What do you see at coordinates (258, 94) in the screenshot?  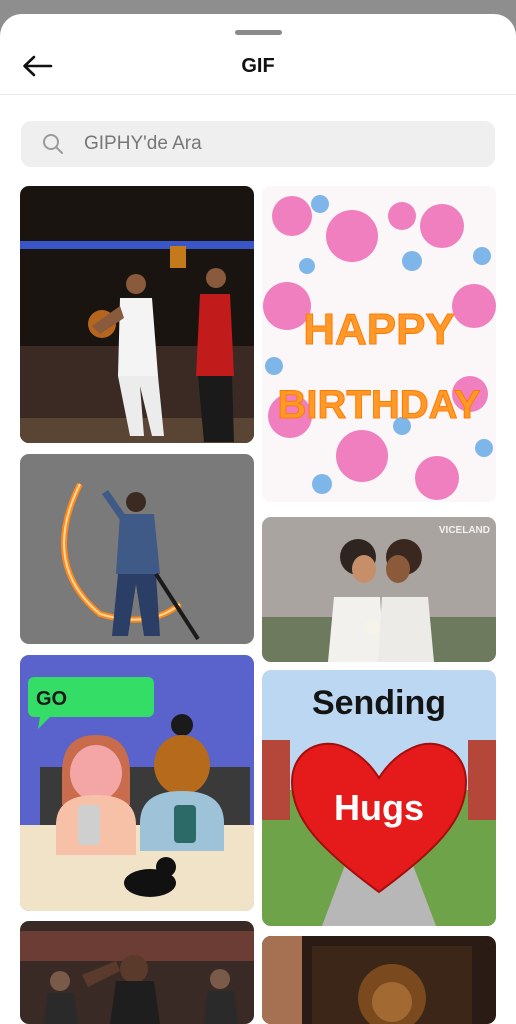 I see `header-divider` at bounding box center [258, 94].